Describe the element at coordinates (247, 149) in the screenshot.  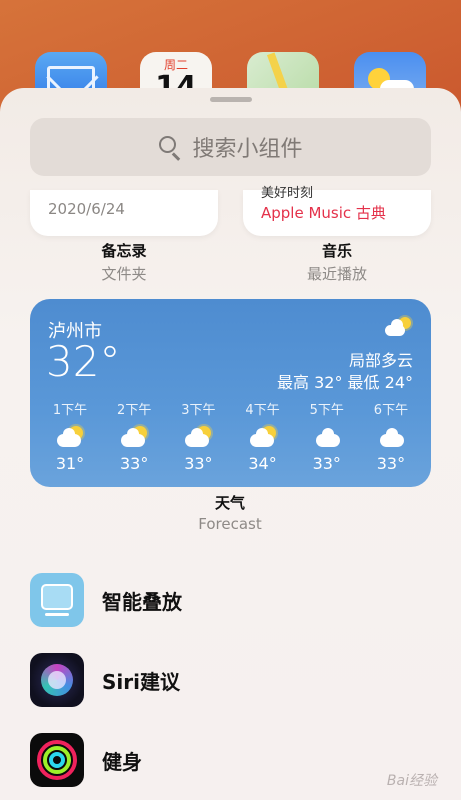
I see `search-placeholder: 搜索小组件` at that location.